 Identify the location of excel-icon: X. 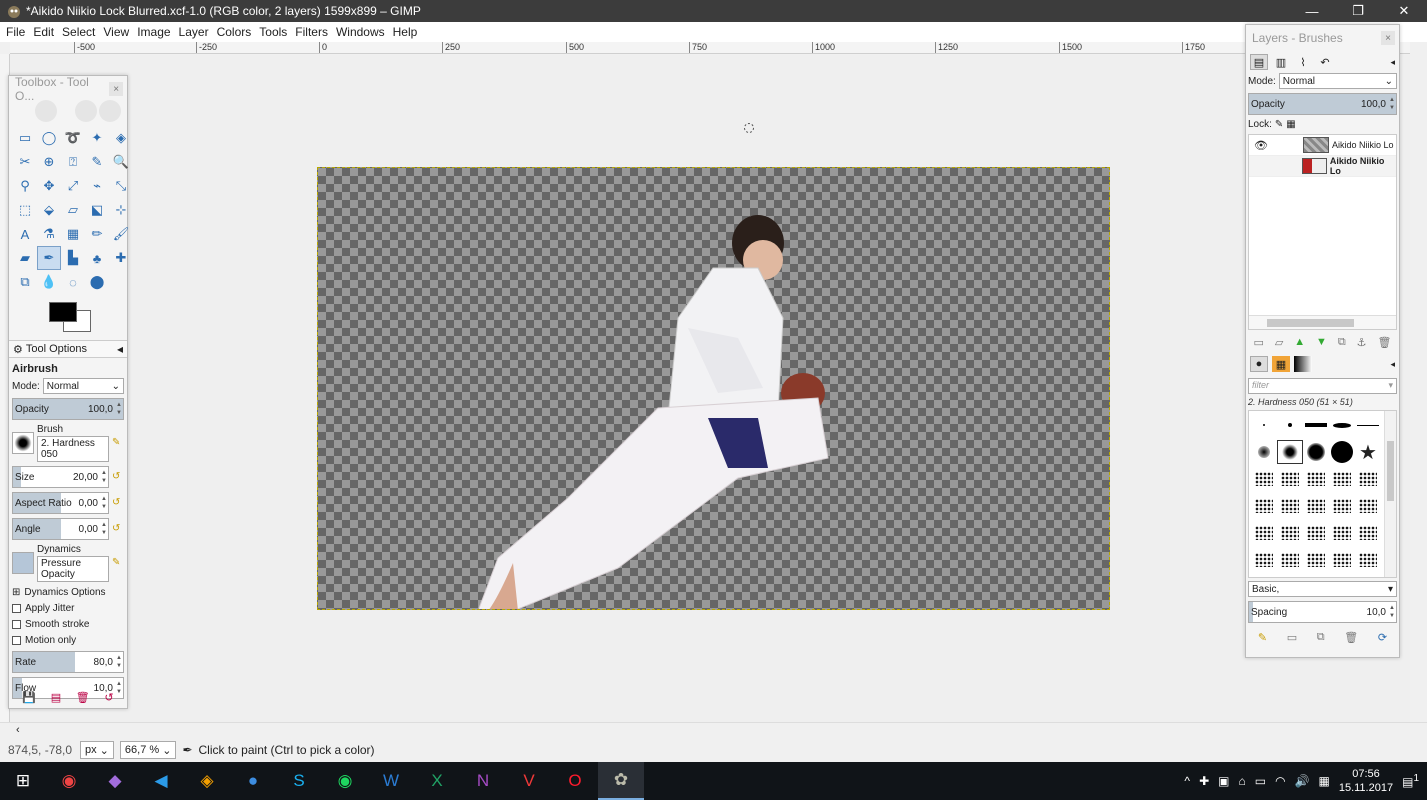
(437, 781).